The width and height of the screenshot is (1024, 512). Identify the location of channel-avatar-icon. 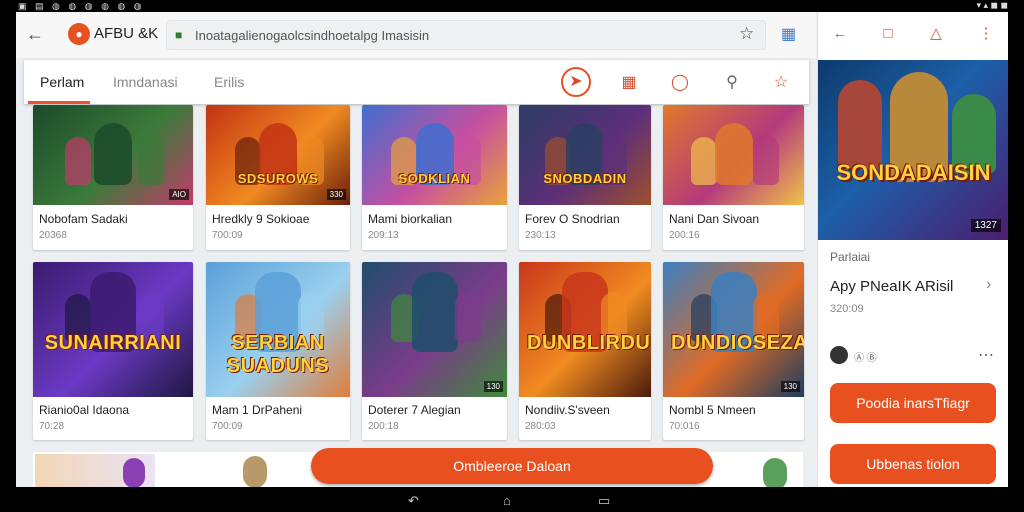
(839, 355).